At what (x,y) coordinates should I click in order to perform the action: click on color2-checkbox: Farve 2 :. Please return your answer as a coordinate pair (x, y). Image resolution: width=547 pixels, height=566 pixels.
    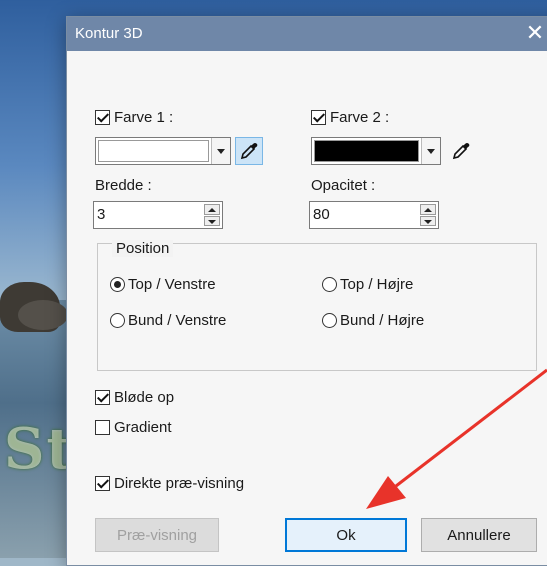
    Looking at the image, I should click on (350, 117).